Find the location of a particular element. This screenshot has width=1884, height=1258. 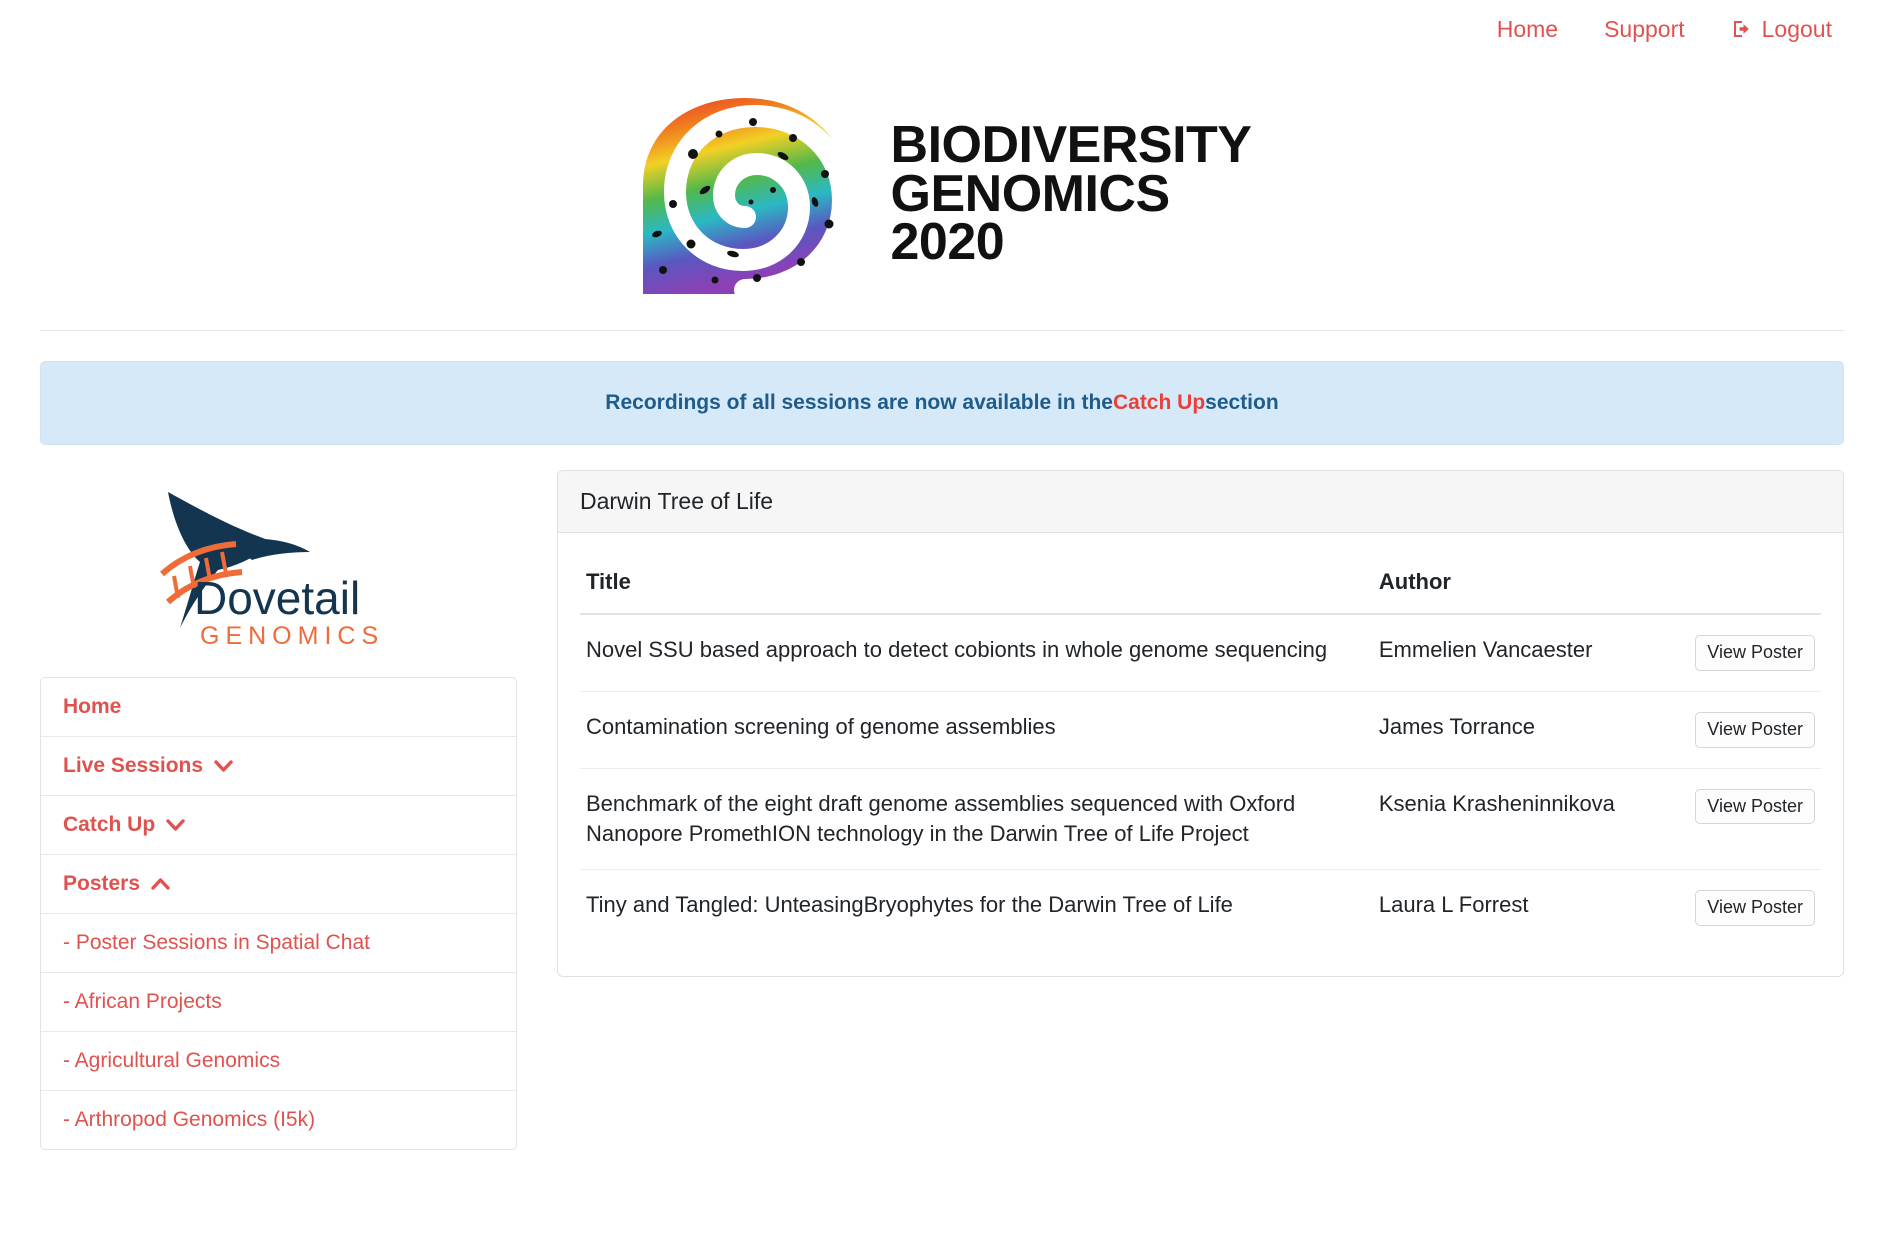

sidebar-item-home: Home is located at coordinates (278, 707).